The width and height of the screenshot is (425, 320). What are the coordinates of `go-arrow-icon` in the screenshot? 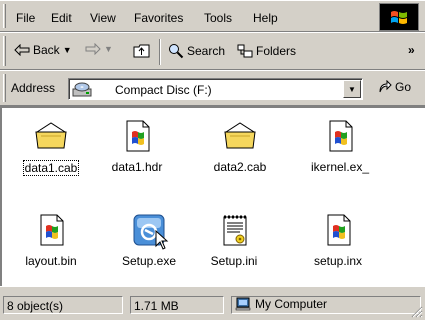 It's located at (385, 86).